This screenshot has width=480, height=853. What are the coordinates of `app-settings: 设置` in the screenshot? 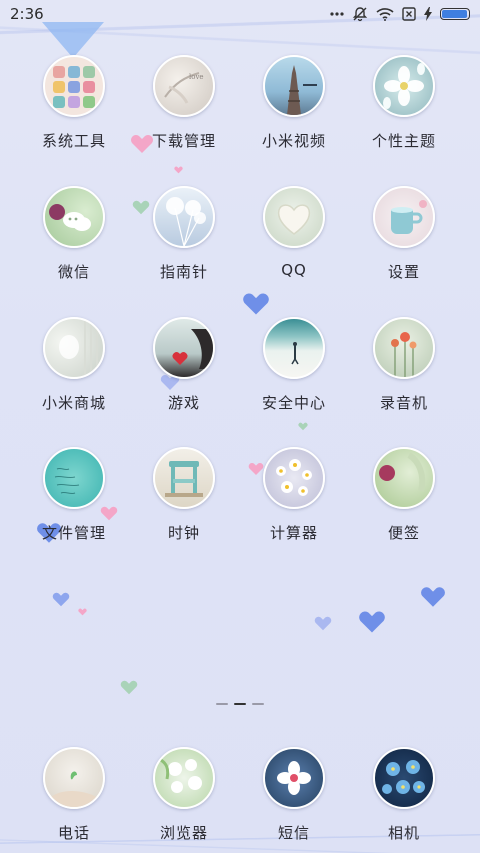 It's located at (404, 234).